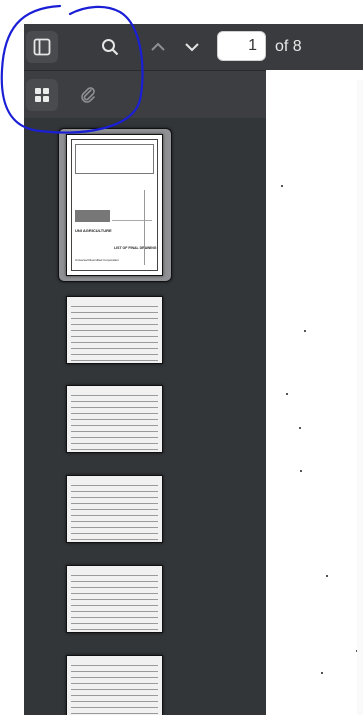 Image resolution: width=363 pixels, height=715 pixels. I want to click on page-number-input: 1, so click(241, 46).